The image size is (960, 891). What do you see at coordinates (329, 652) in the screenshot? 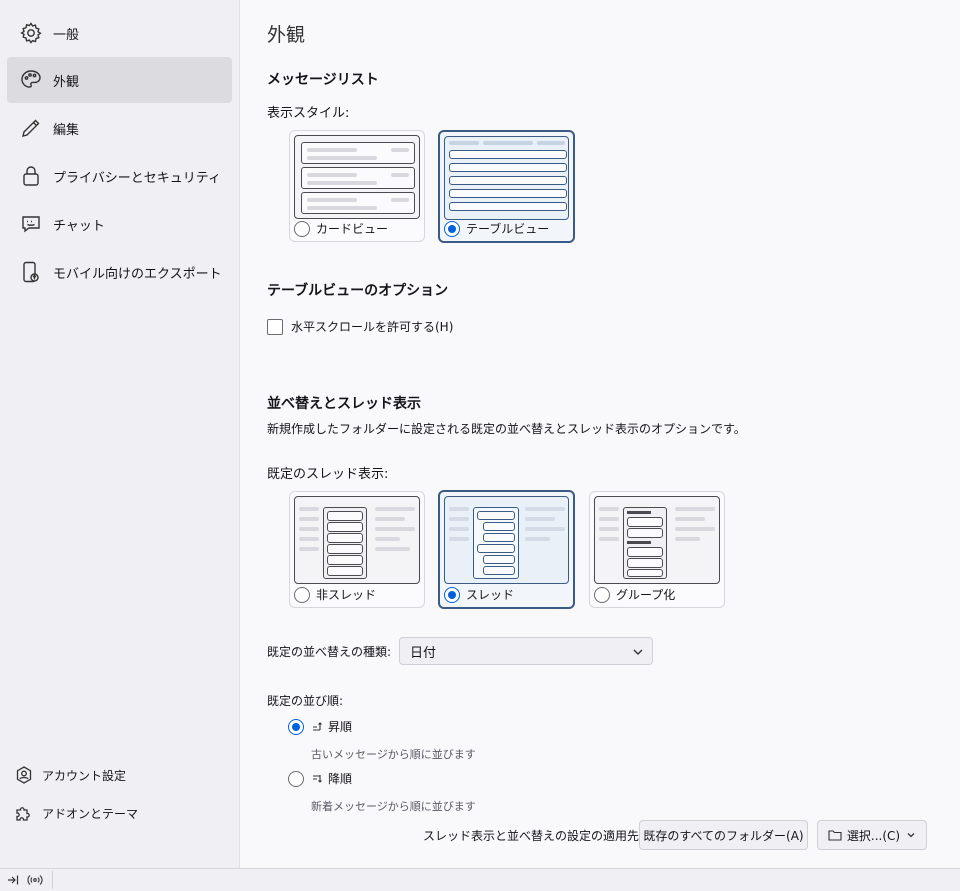
I see `sort-type-label: 既定の並べ替えの種類:` at bounding box center [329, 652].